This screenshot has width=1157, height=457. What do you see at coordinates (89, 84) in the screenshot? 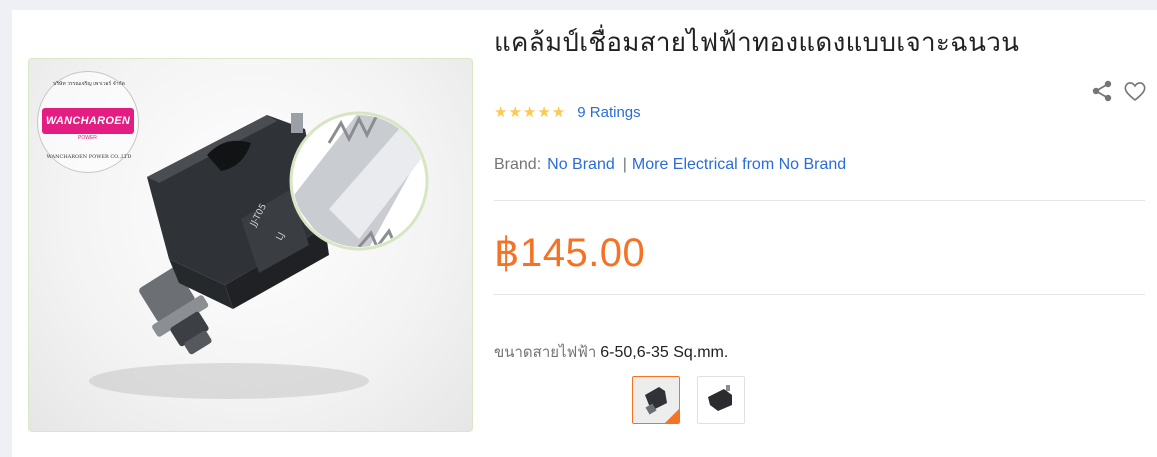
I see `seal-thai-text: บริษัท วรรณเจริญ เพาเวอร์ จำกัด` at bounding box center [89, 84].